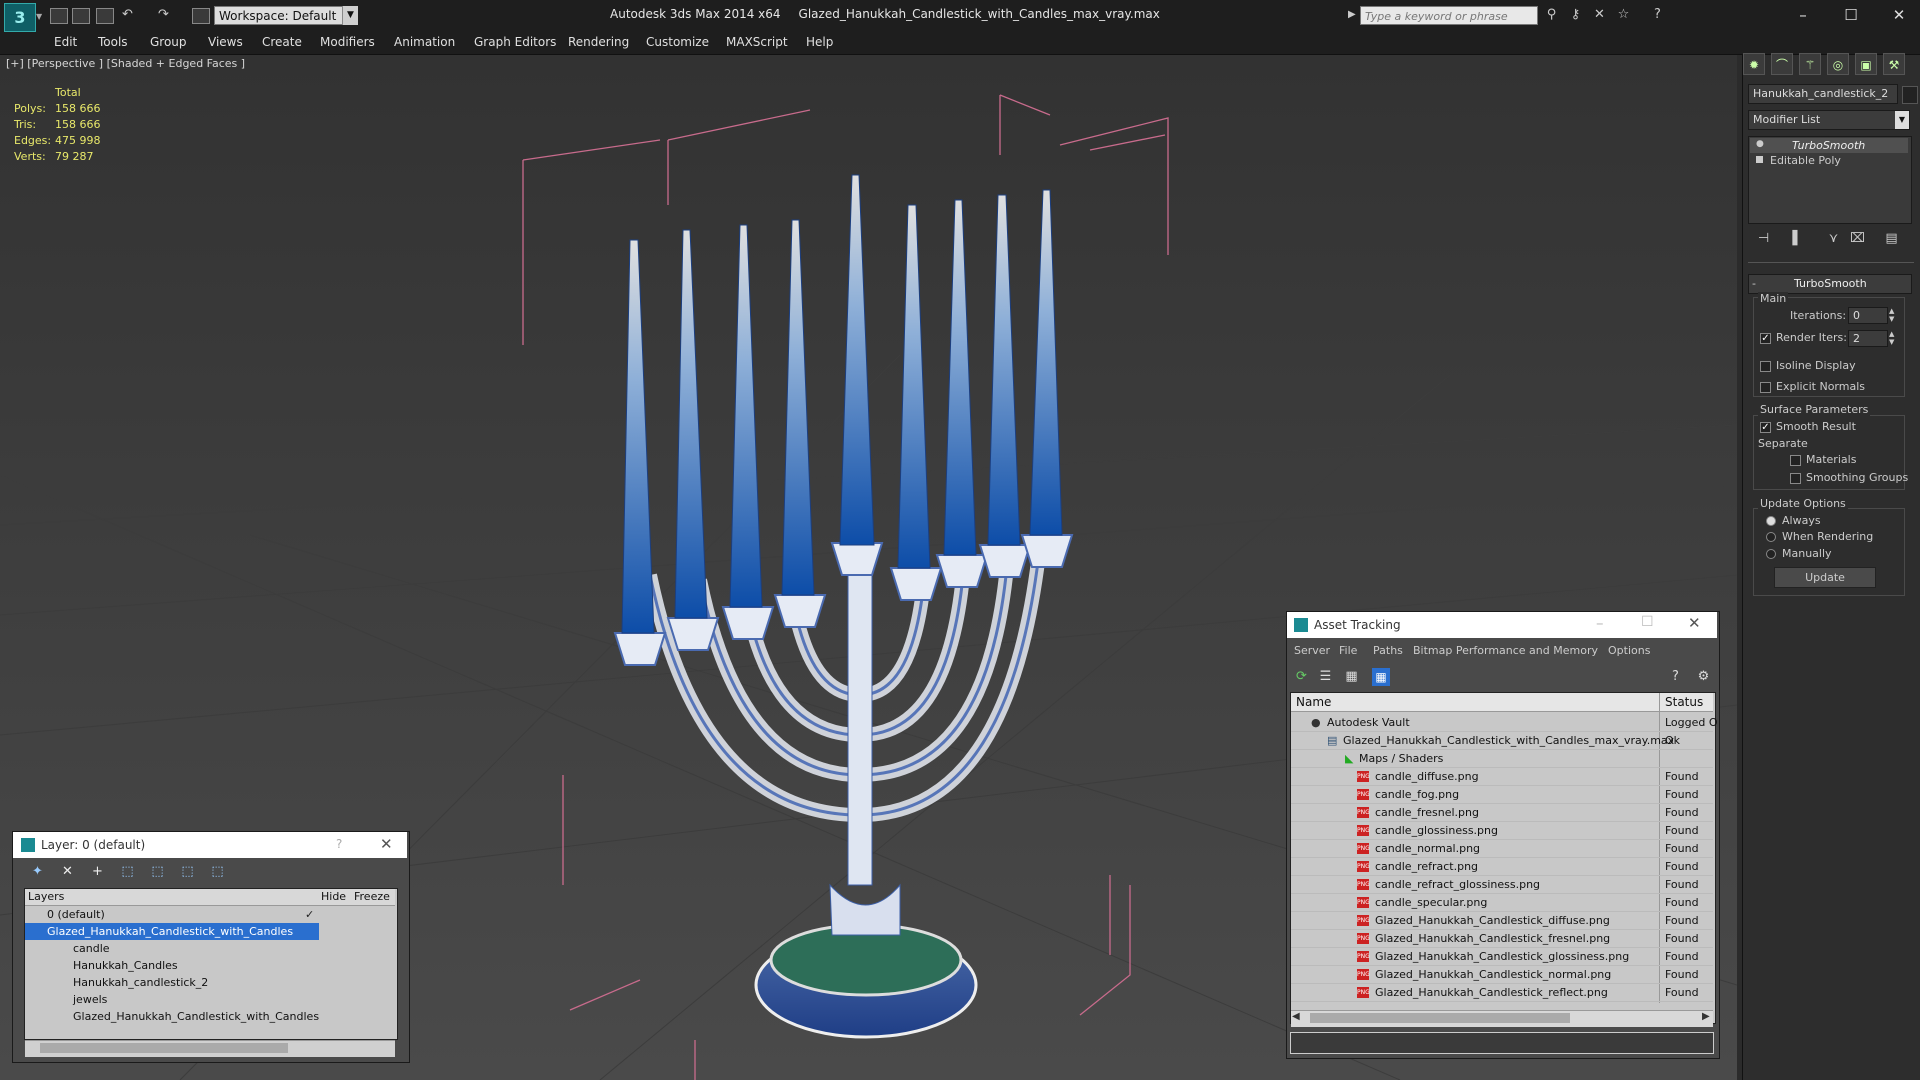 The height and width of the screenshot is (1080, 1920). Describe the element at coordinates (172, 931) in the screenshot. I see `layer-row-selected: Glazed_Hanukkah_Candlestick_with_Candles` at that location.